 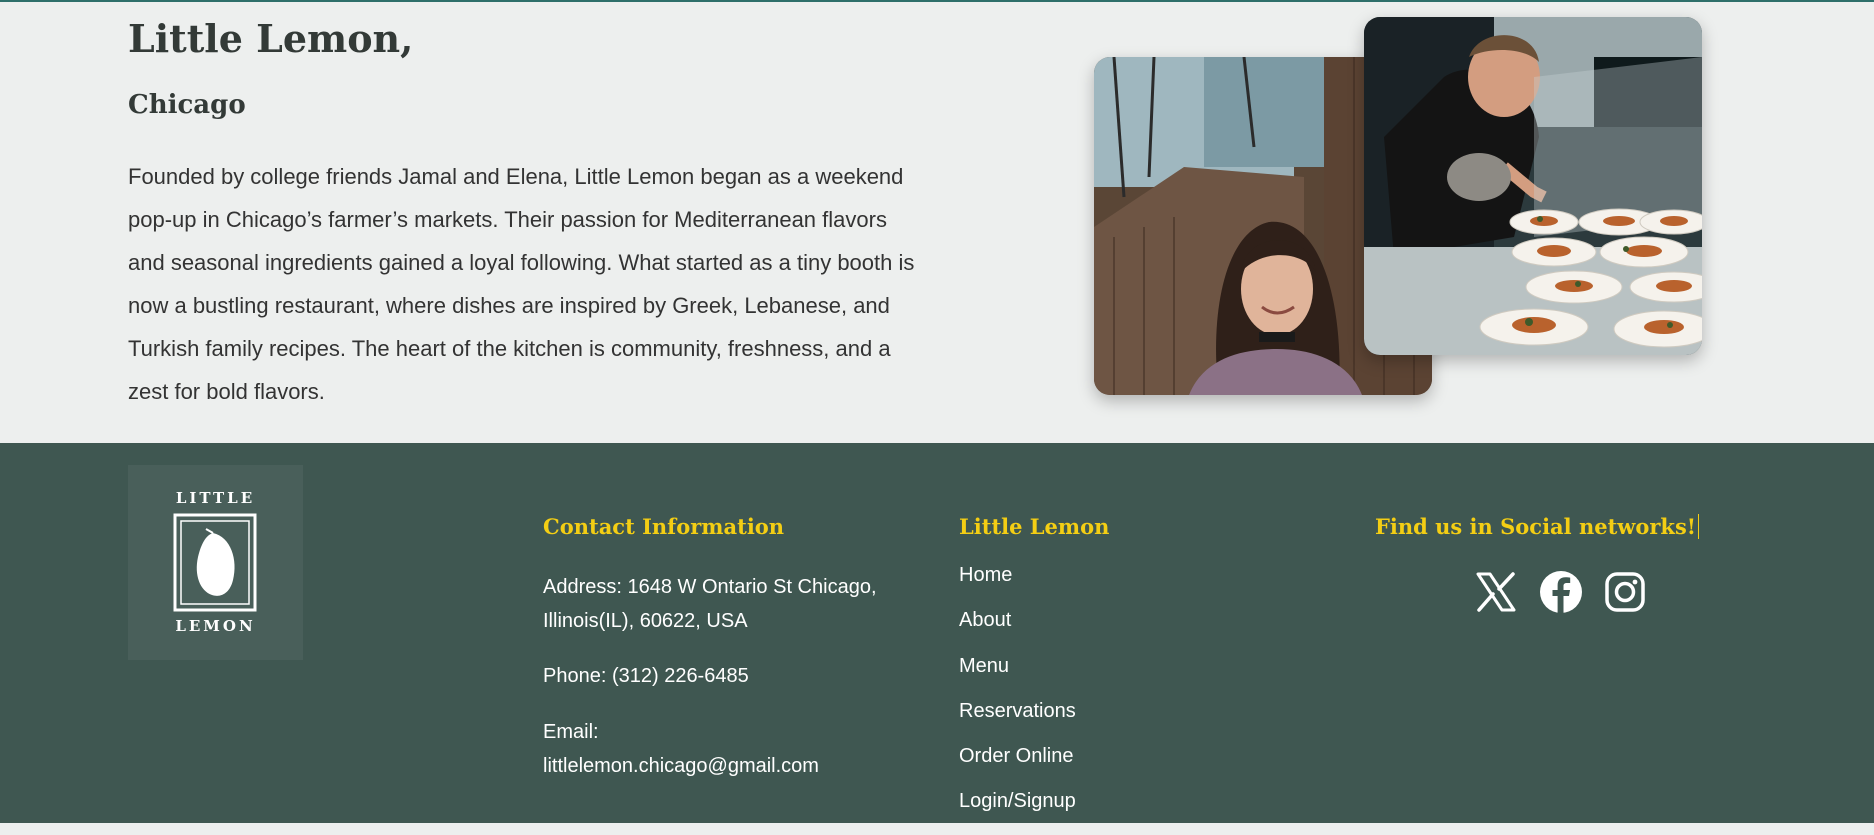 I want to click on contact-phone: Phone: (312) 226-6485, so click(x=646, y=676).